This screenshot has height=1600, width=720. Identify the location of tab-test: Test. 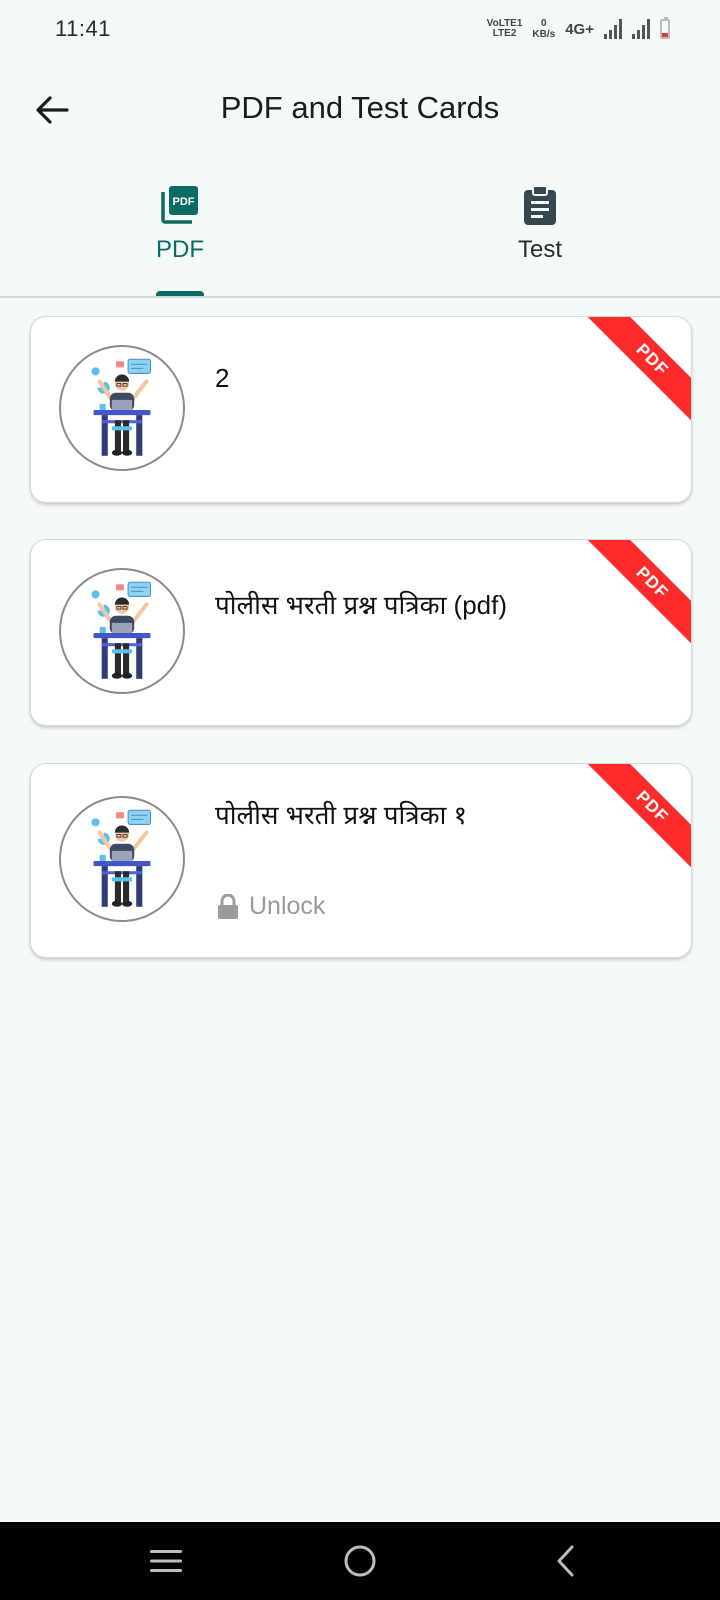
(540, 238).